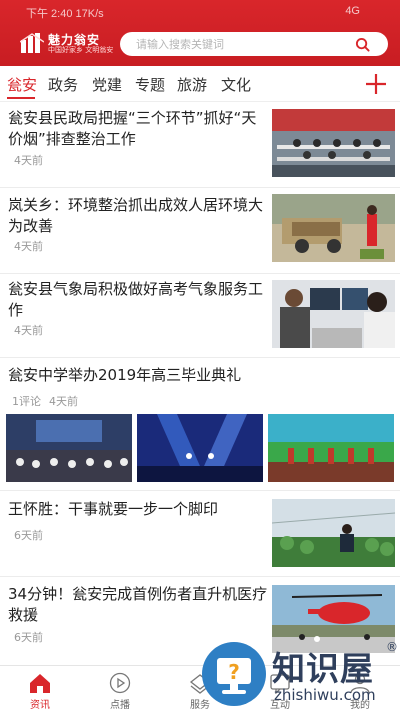 The width and height of the screenshot is (400, 711). What do you see at coordinates (333, 314) in the screenshot?
I see `news-thumbnail-weather-office` at bounding box center [333, 314].